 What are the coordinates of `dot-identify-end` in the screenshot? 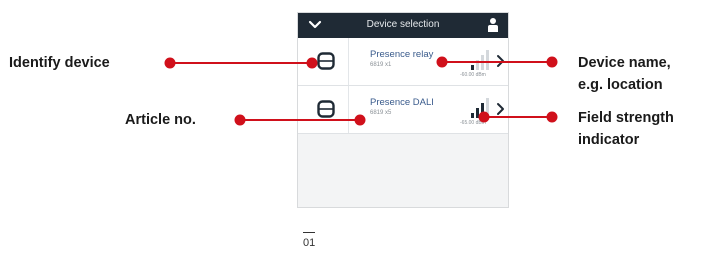 It's located at (312, 63).